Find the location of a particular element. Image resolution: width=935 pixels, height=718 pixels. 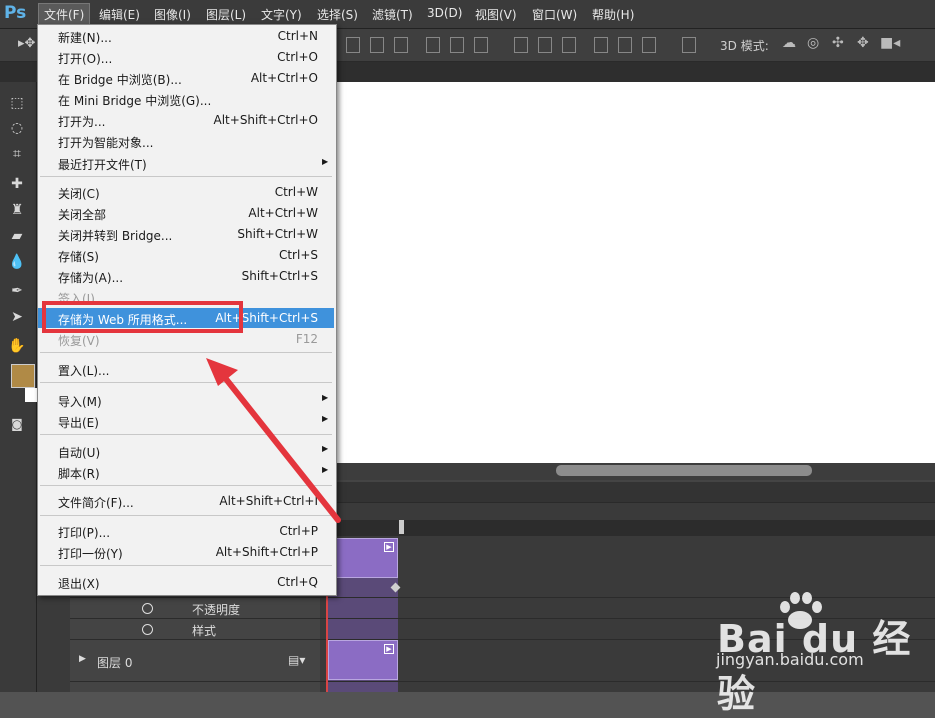

3d-roll-icon: ◎ is located at coordinates (813, 43).